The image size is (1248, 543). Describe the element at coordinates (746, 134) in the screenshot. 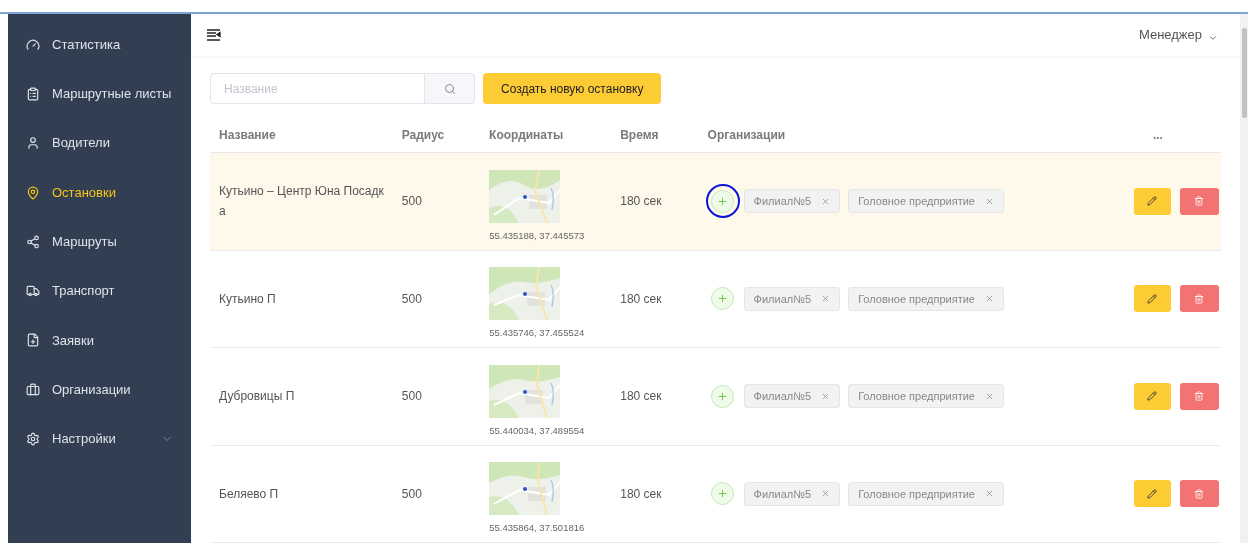

I see `column-header: Организации` at that location.